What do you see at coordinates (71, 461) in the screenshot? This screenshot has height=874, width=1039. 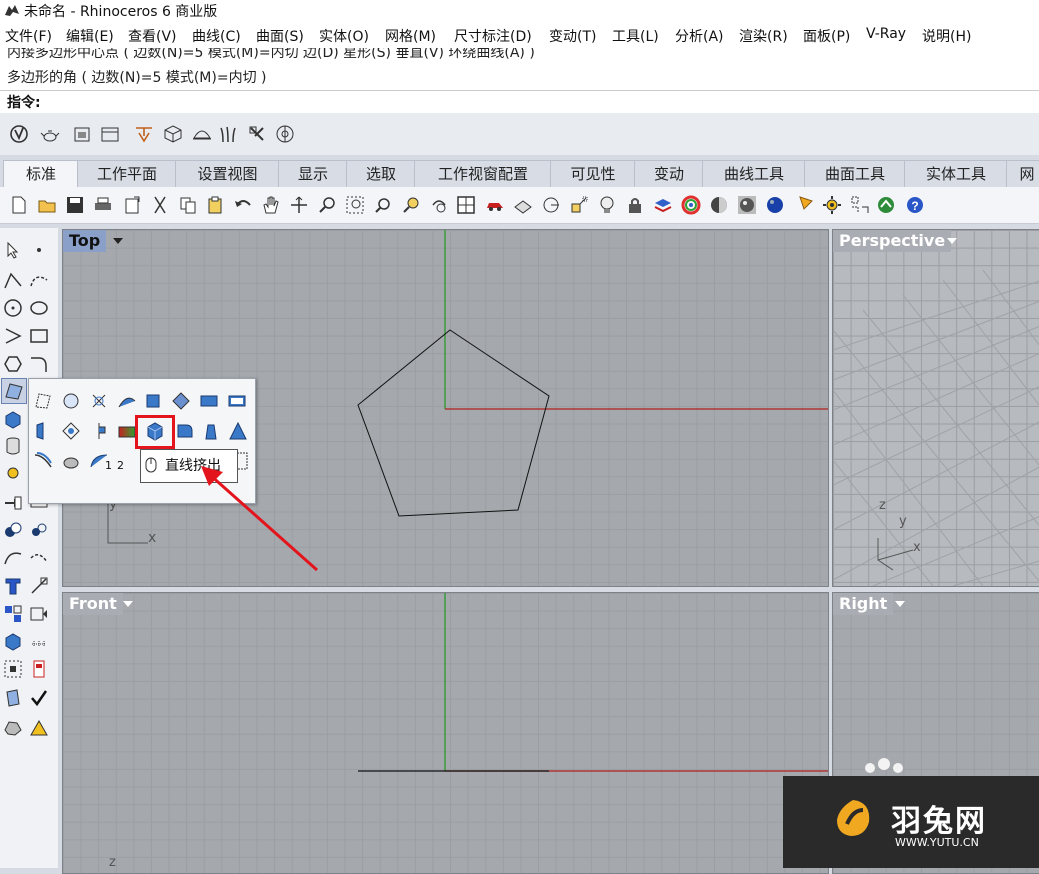 I see `blend-surface-icon` at bounding box center [71, 461].